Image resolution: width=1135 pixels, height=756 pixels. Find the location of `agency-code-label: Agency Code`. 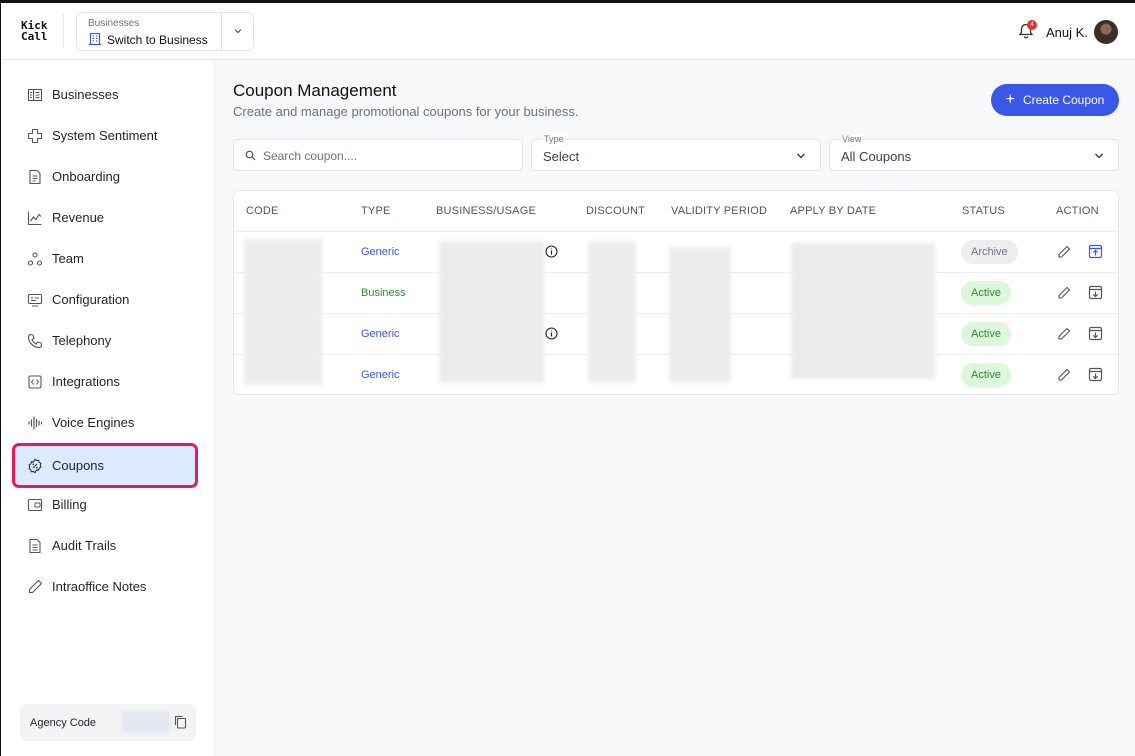

agency-code-label: Agency Code is located at coordinates (63, 723).